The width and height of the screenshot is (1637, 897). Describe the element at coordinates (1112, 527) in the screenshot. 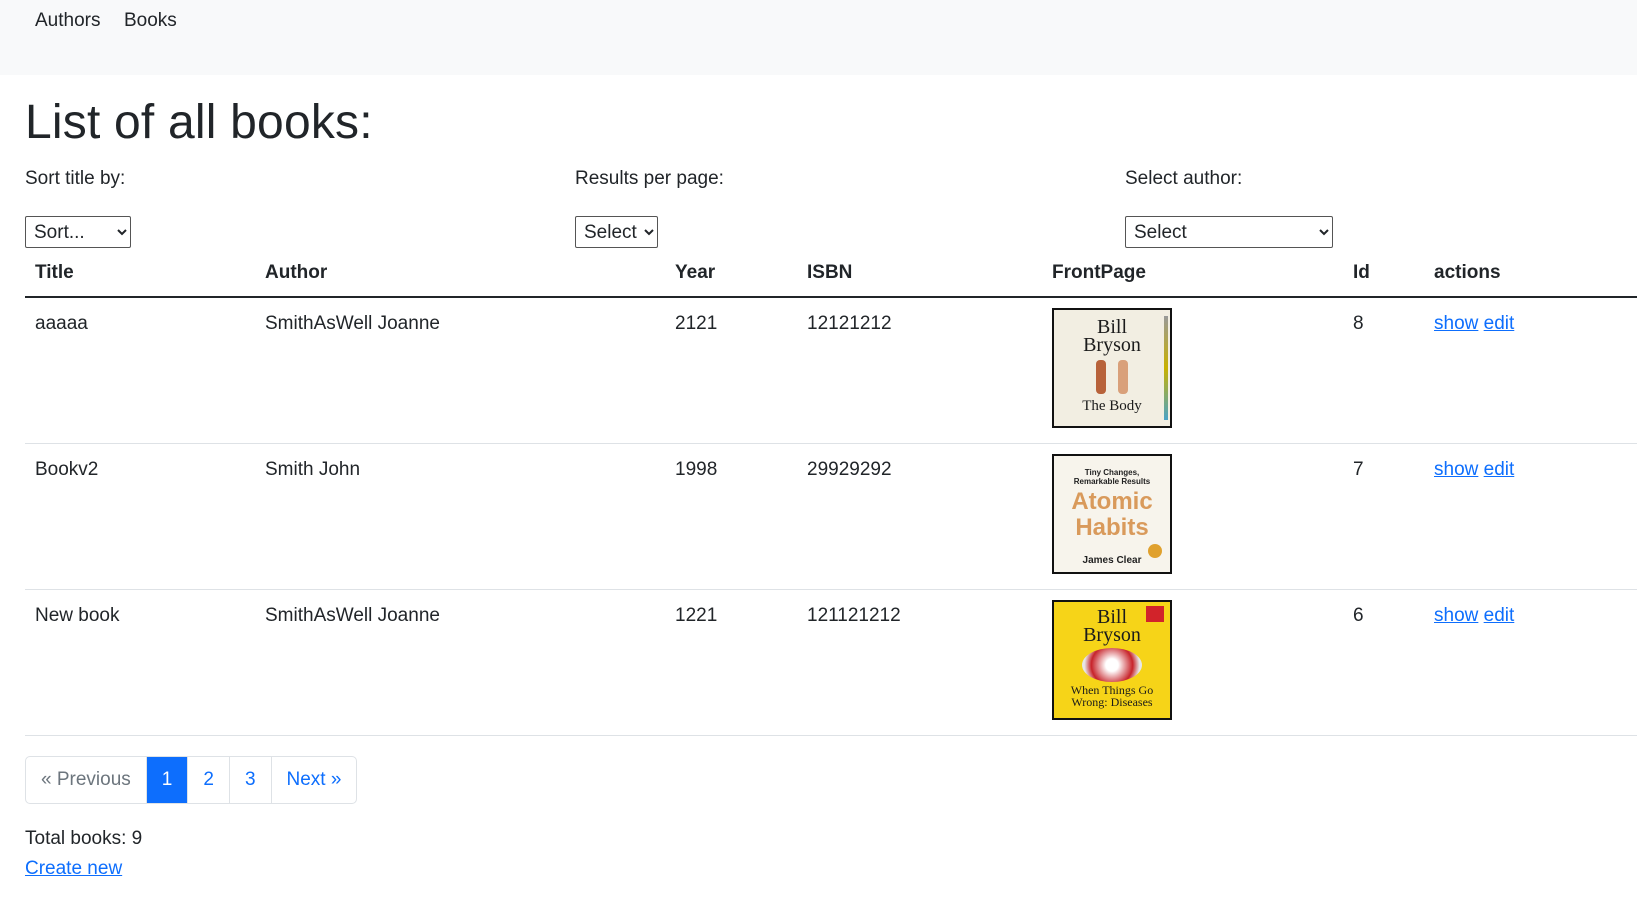

I see `cover-title-second: Habits` at that location.